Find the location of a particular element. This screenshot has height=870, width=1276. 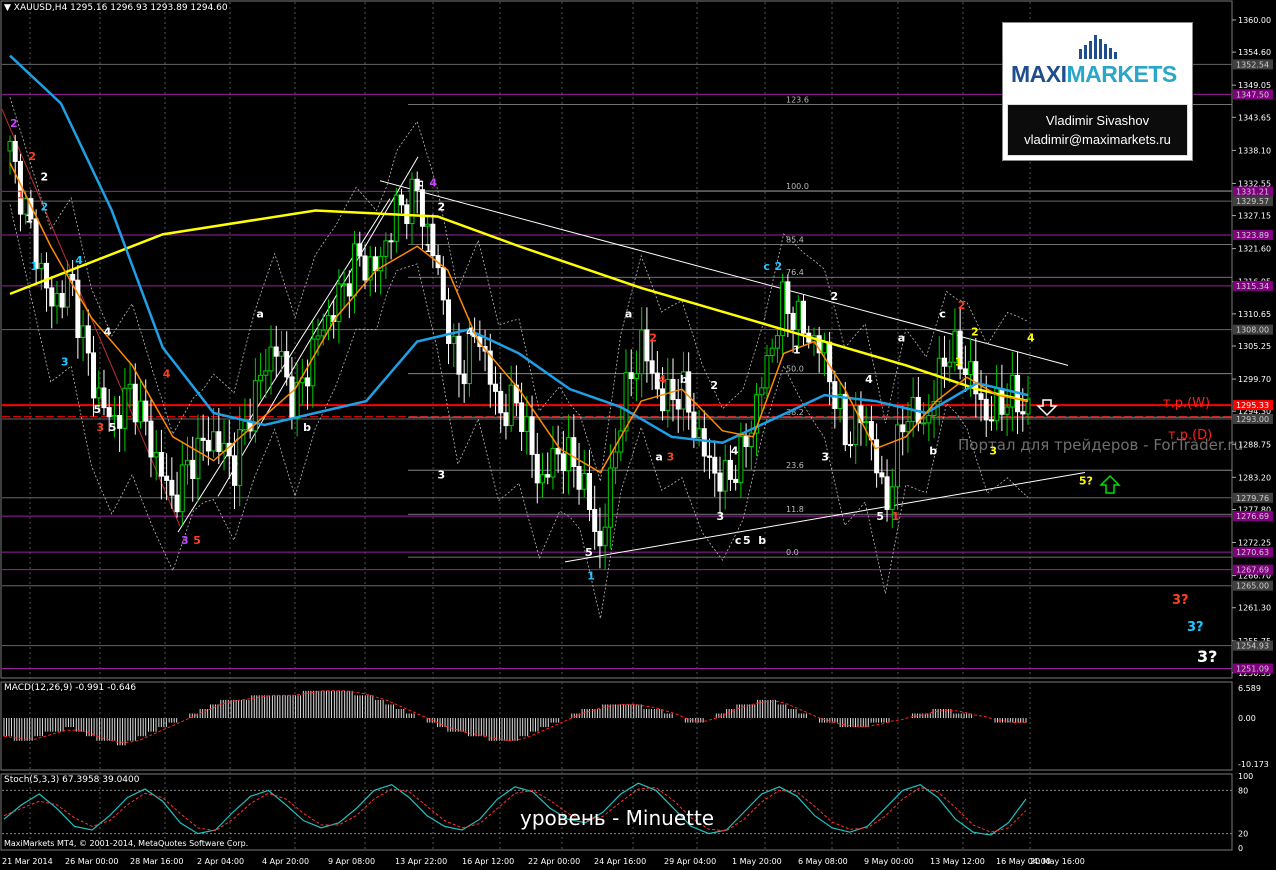

x-tick-label: 24 Apr 16:00 is located at coordinates (620, 861).